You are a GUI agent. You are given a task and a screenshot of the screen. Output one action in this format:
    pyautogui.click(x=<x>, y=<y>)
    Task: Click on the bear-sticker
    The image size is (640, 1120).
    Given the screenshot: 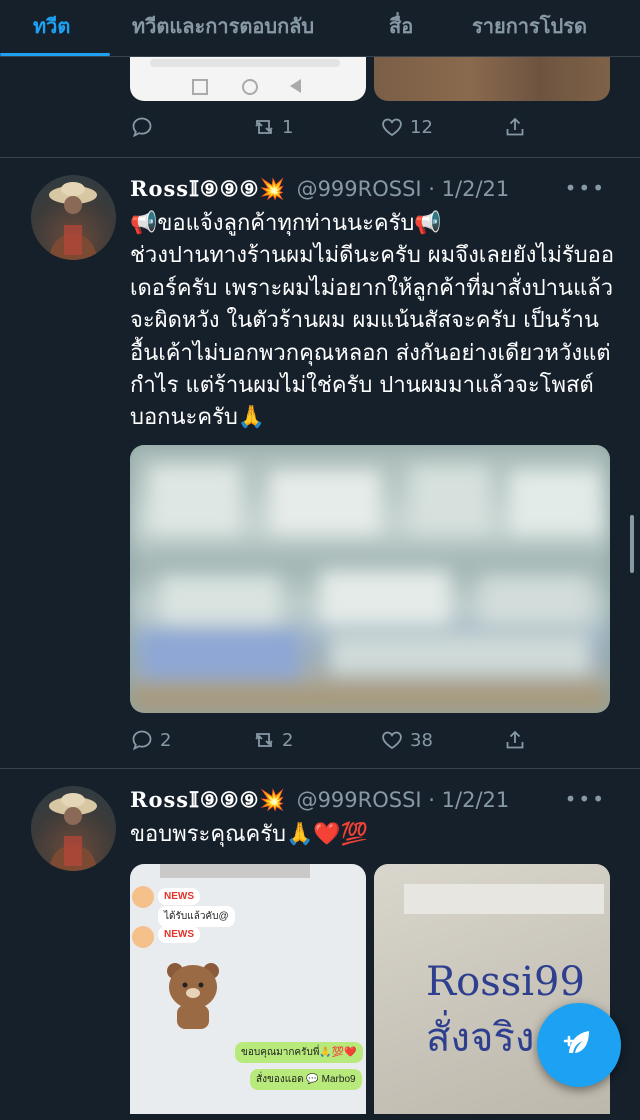 What is the action you would take?
    pyautogui.click(x=193, y=996)
    